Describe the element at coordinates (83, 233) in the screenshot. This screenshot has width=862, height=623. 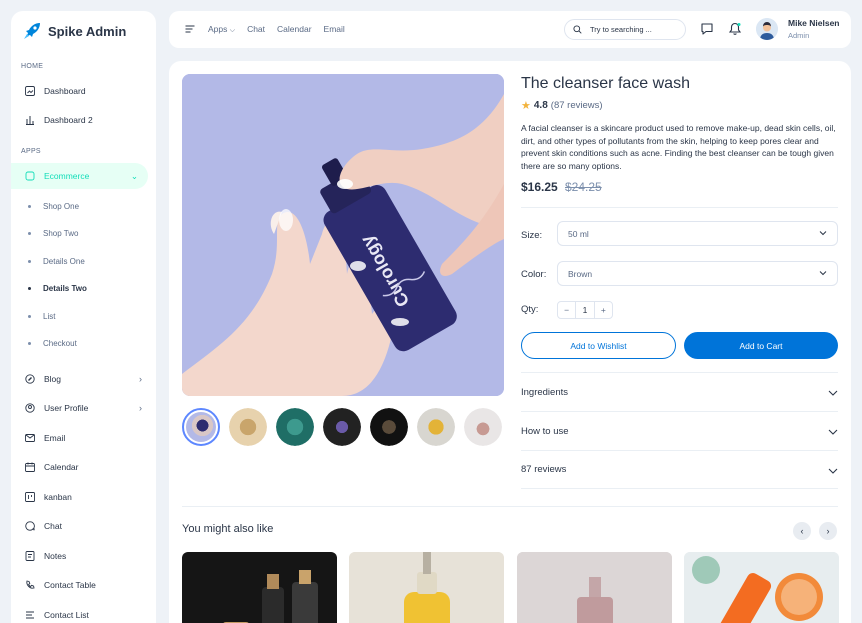
I see `sidebar-subitem-shop-two: Shop Two` at that location.